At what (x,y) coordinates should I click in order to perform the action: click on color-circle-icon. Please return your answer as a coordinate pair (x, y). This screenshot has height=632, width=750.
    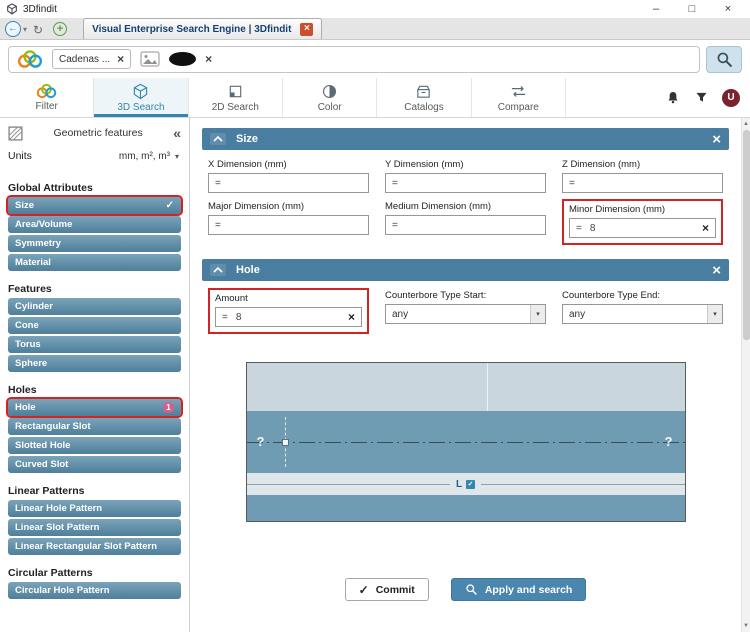
    Looking at the image, I should click on (329, 91).